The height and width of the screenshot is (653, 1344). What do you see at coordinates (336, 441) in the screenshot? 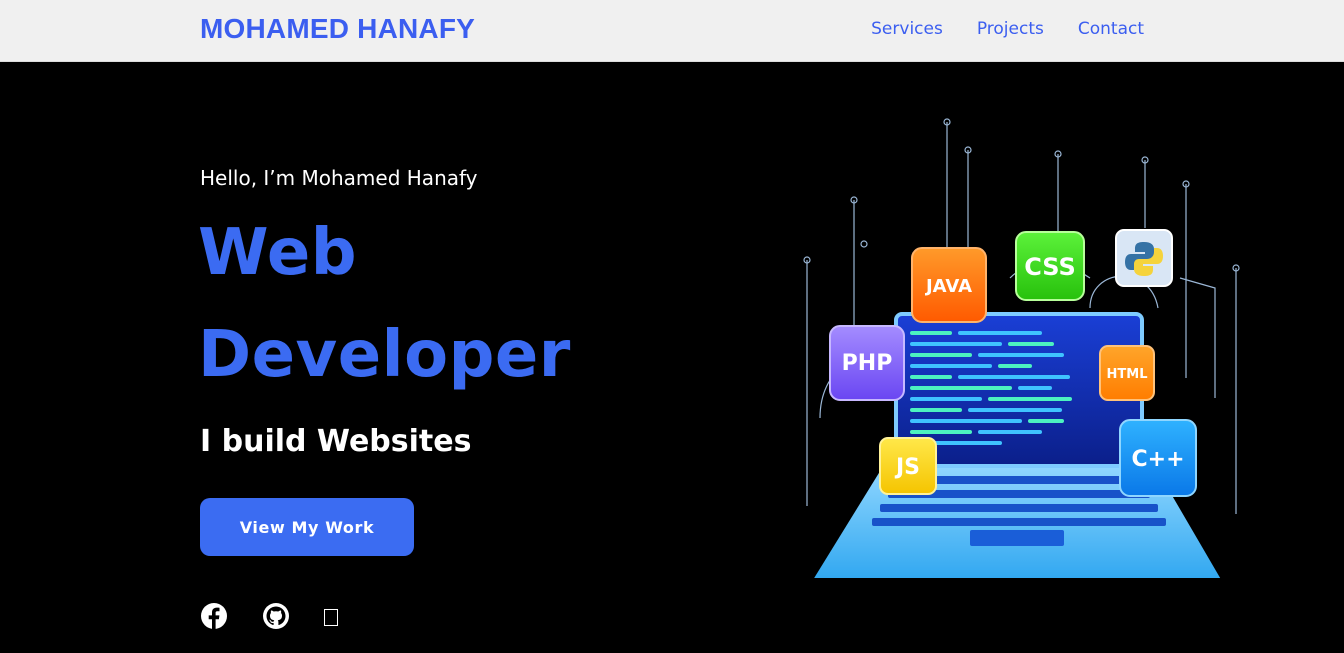
I see `hero-tagline: I build Websites` at bounding box center [336, 441].